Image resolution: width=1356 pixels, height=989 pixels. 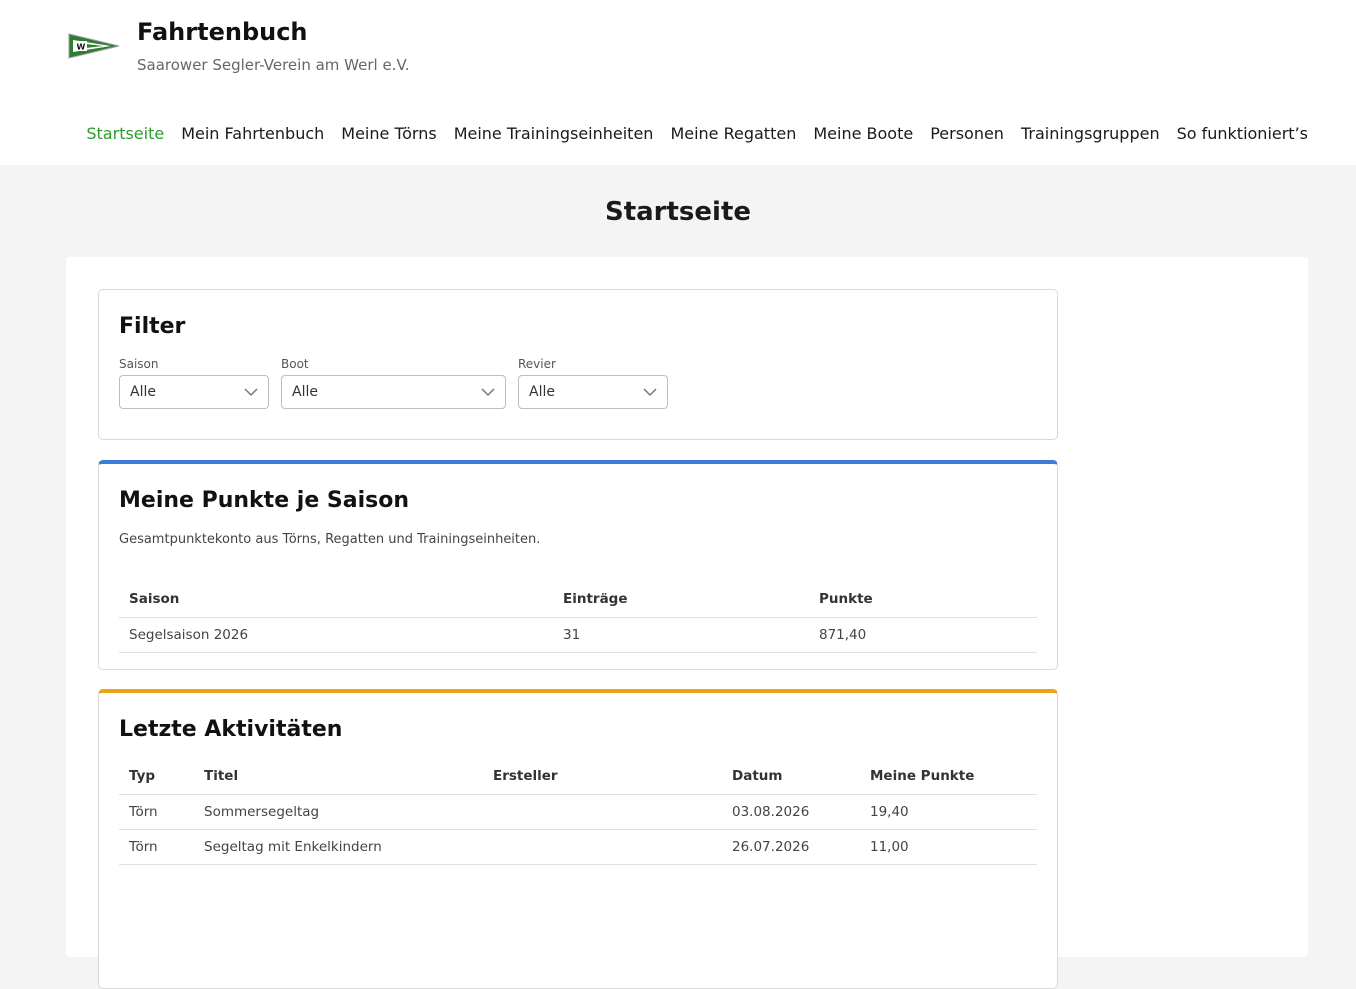 I want to click on column-header-eintraege: Einträge, so click(x=681, y=600).